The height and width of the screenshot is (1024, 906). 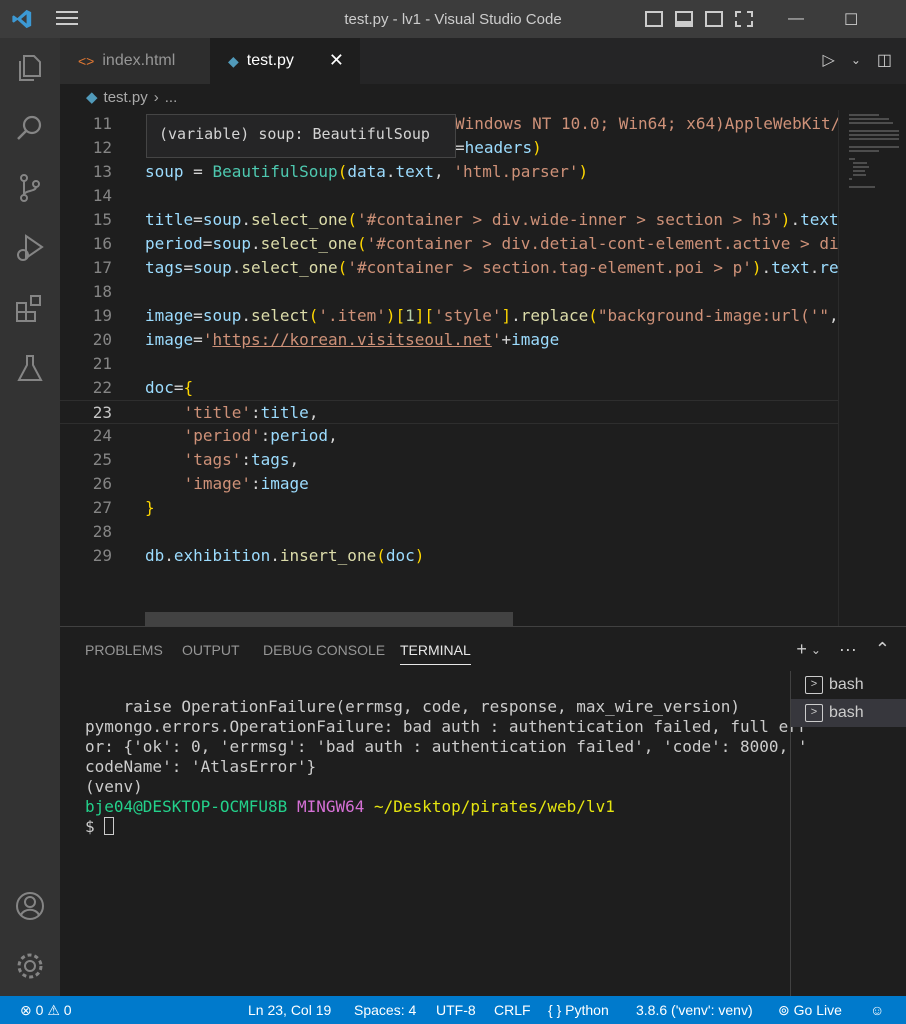 What do you see at coordinates (848, 685) in the screenshot?
I see `terminal-item-bash-1: > bash` at bounding box center [848, 685].